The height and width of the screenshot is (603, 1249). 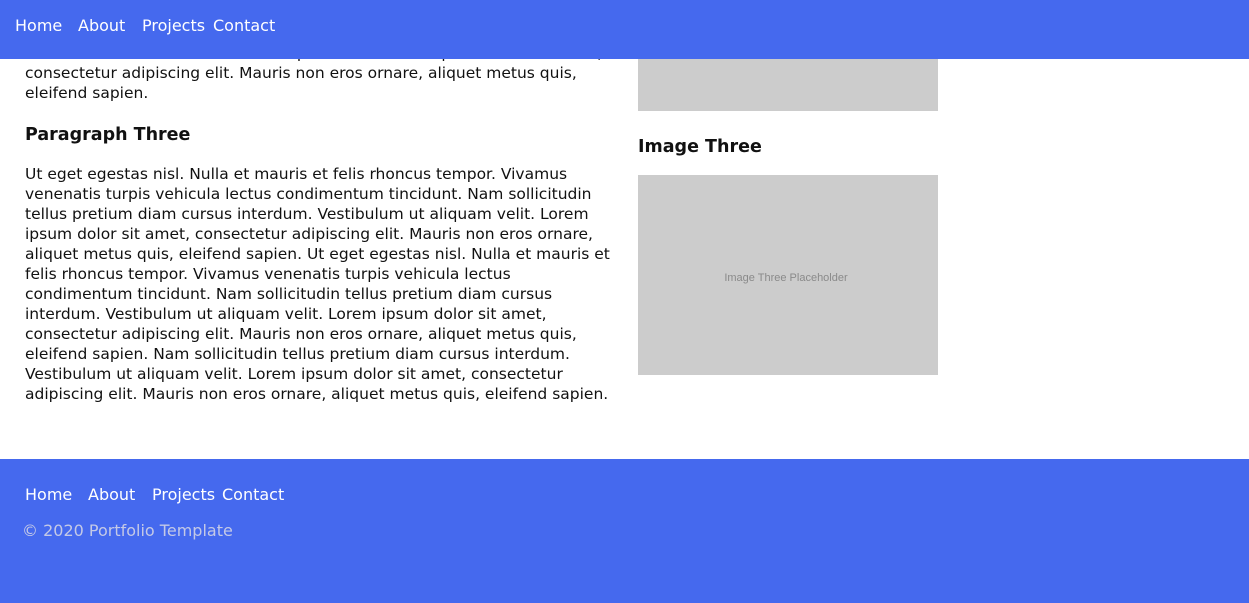 I want to click on footer-link-contact: Contact, so click(x=253, y=495).